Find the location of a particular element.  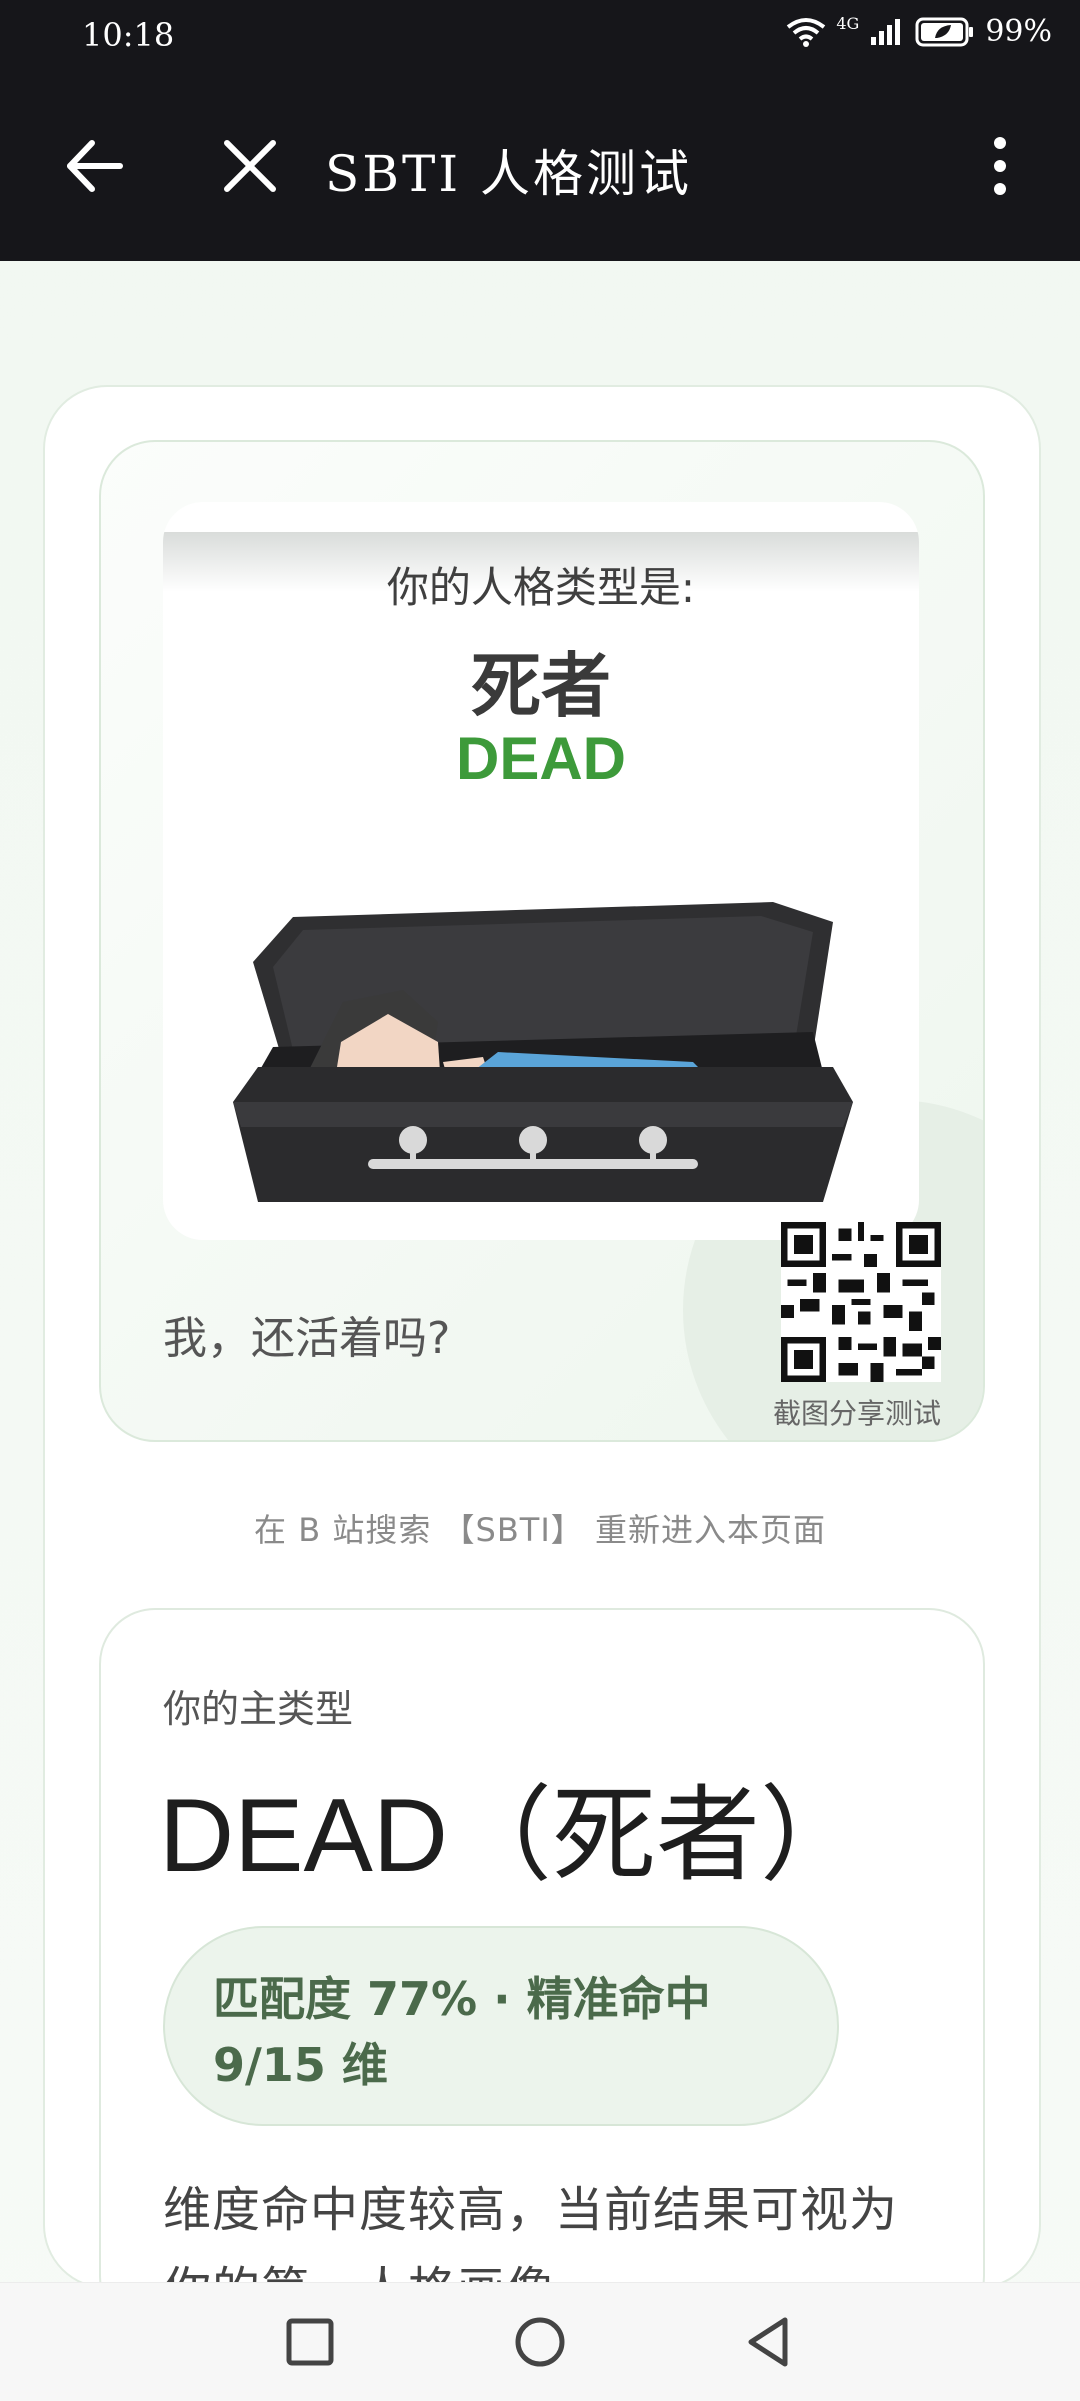

poster-label: 你的人格类型是: is located at coordinates (541, 587).